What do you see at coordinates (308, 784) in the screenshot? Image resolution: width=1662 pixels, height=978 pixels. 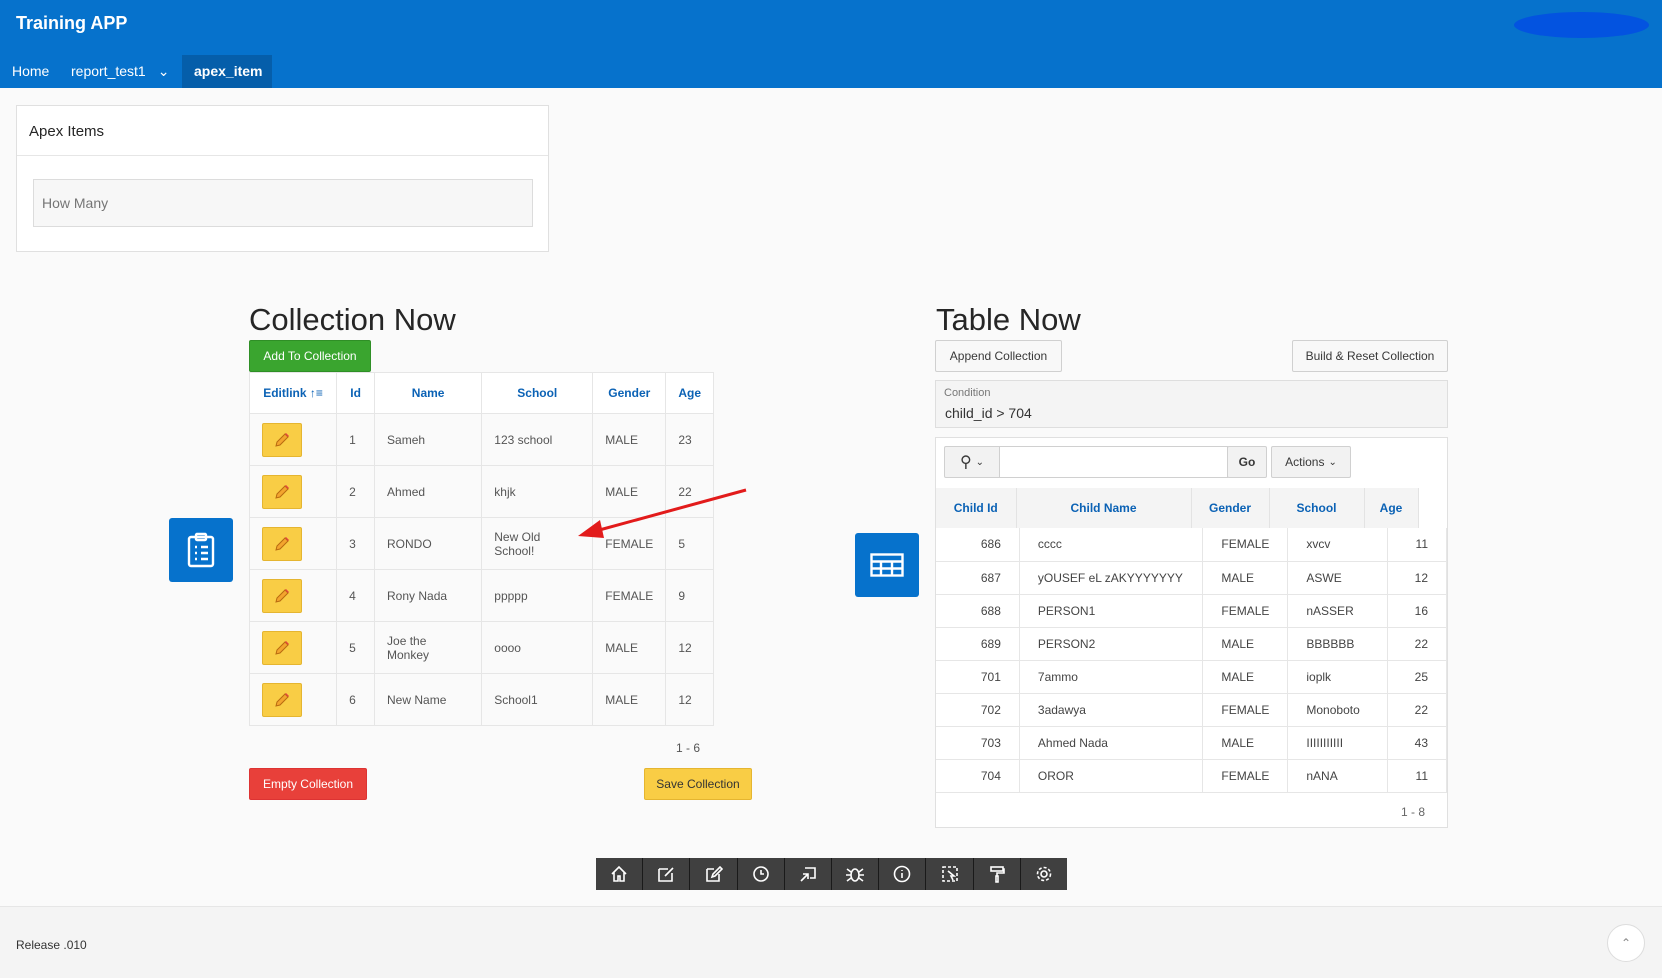 I see `empty-collection-button: Empty Collection` at bounding box center [308, 784].